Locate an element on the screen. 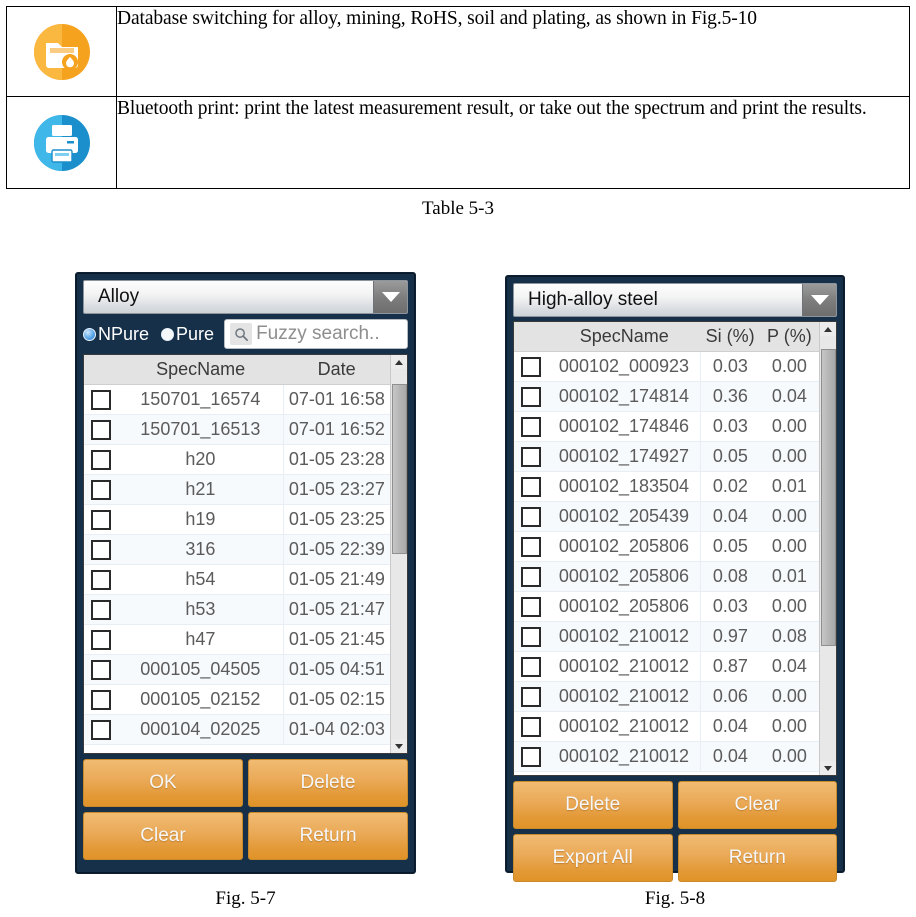 The height and width of the screenshot is (917, 916). database-dropdown-left: Alloy is located at coordinates (245, 297).